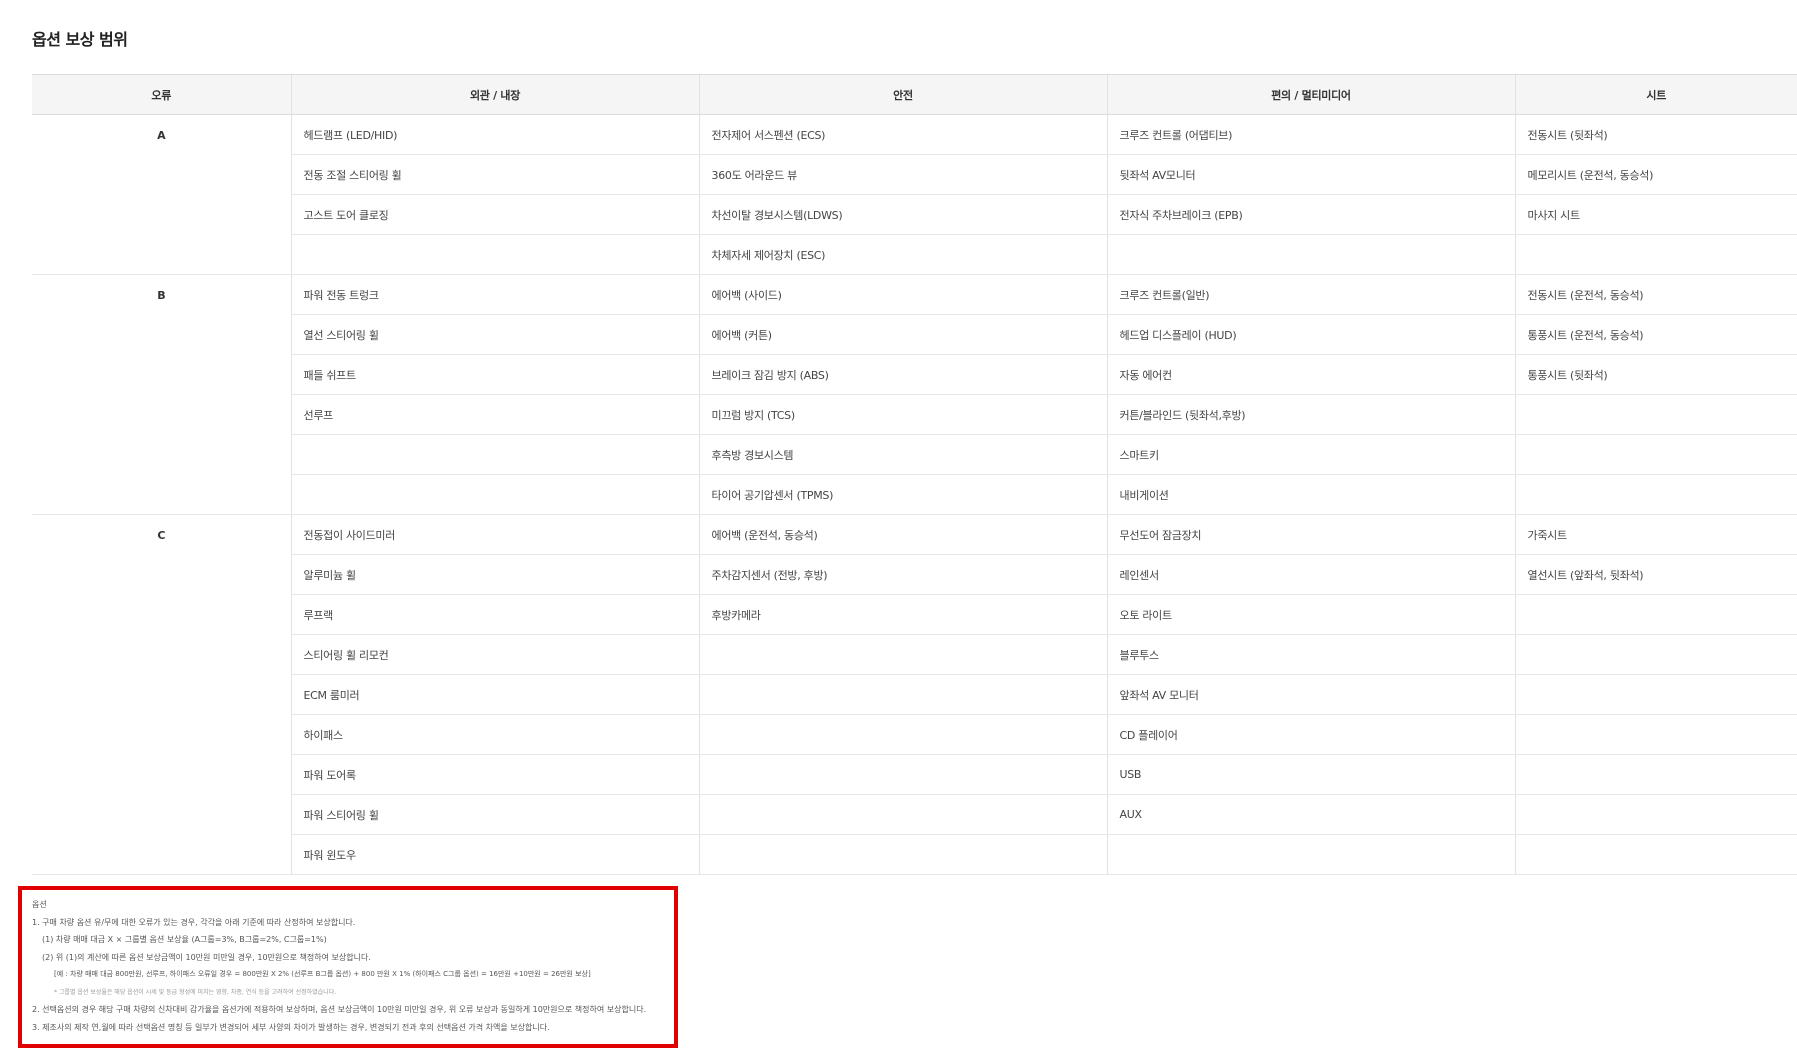  What do you see at coordinates (1310, 454) in the screenshot?
I see `table-cell: 스마트키` at bounding box center [1310, 454].